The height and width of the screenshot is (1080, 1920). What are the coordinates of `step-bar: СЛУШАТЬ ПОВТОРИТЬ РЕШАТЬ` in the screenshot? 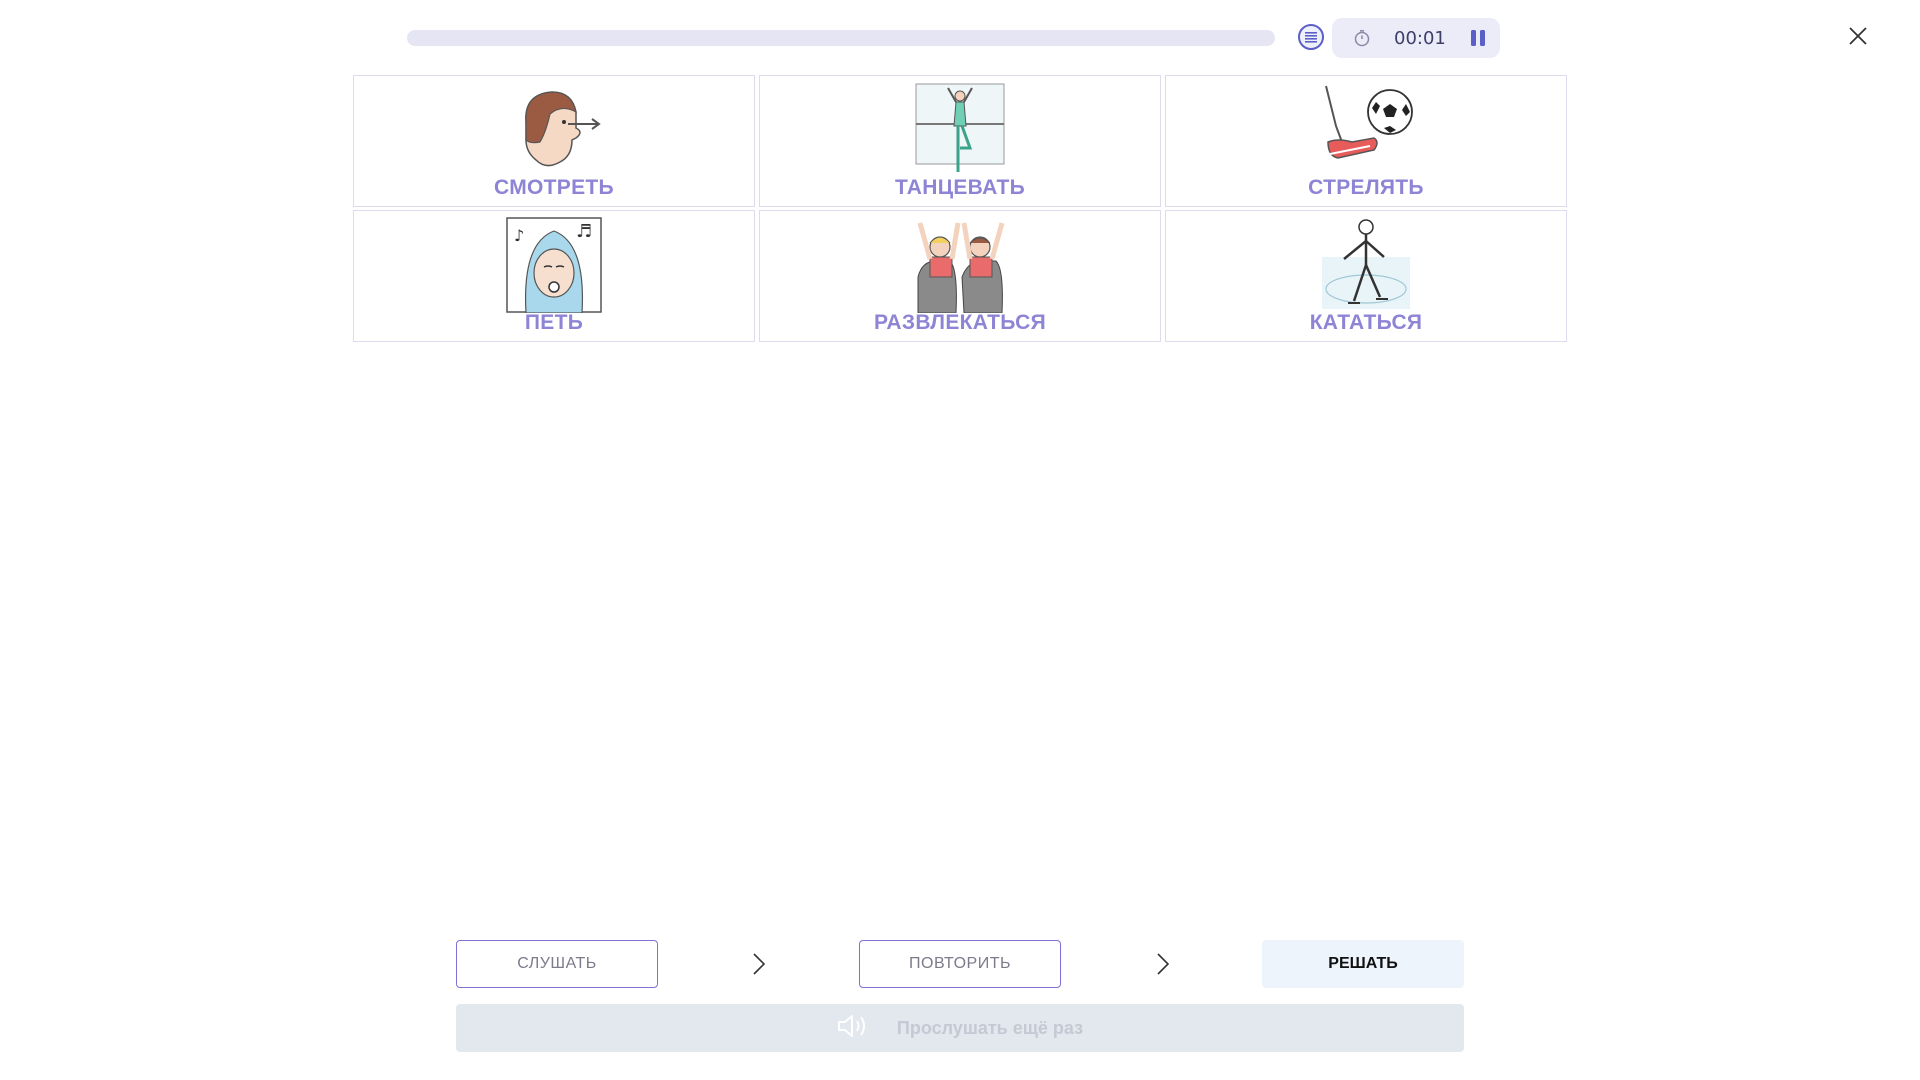 It's located at (960, 964).